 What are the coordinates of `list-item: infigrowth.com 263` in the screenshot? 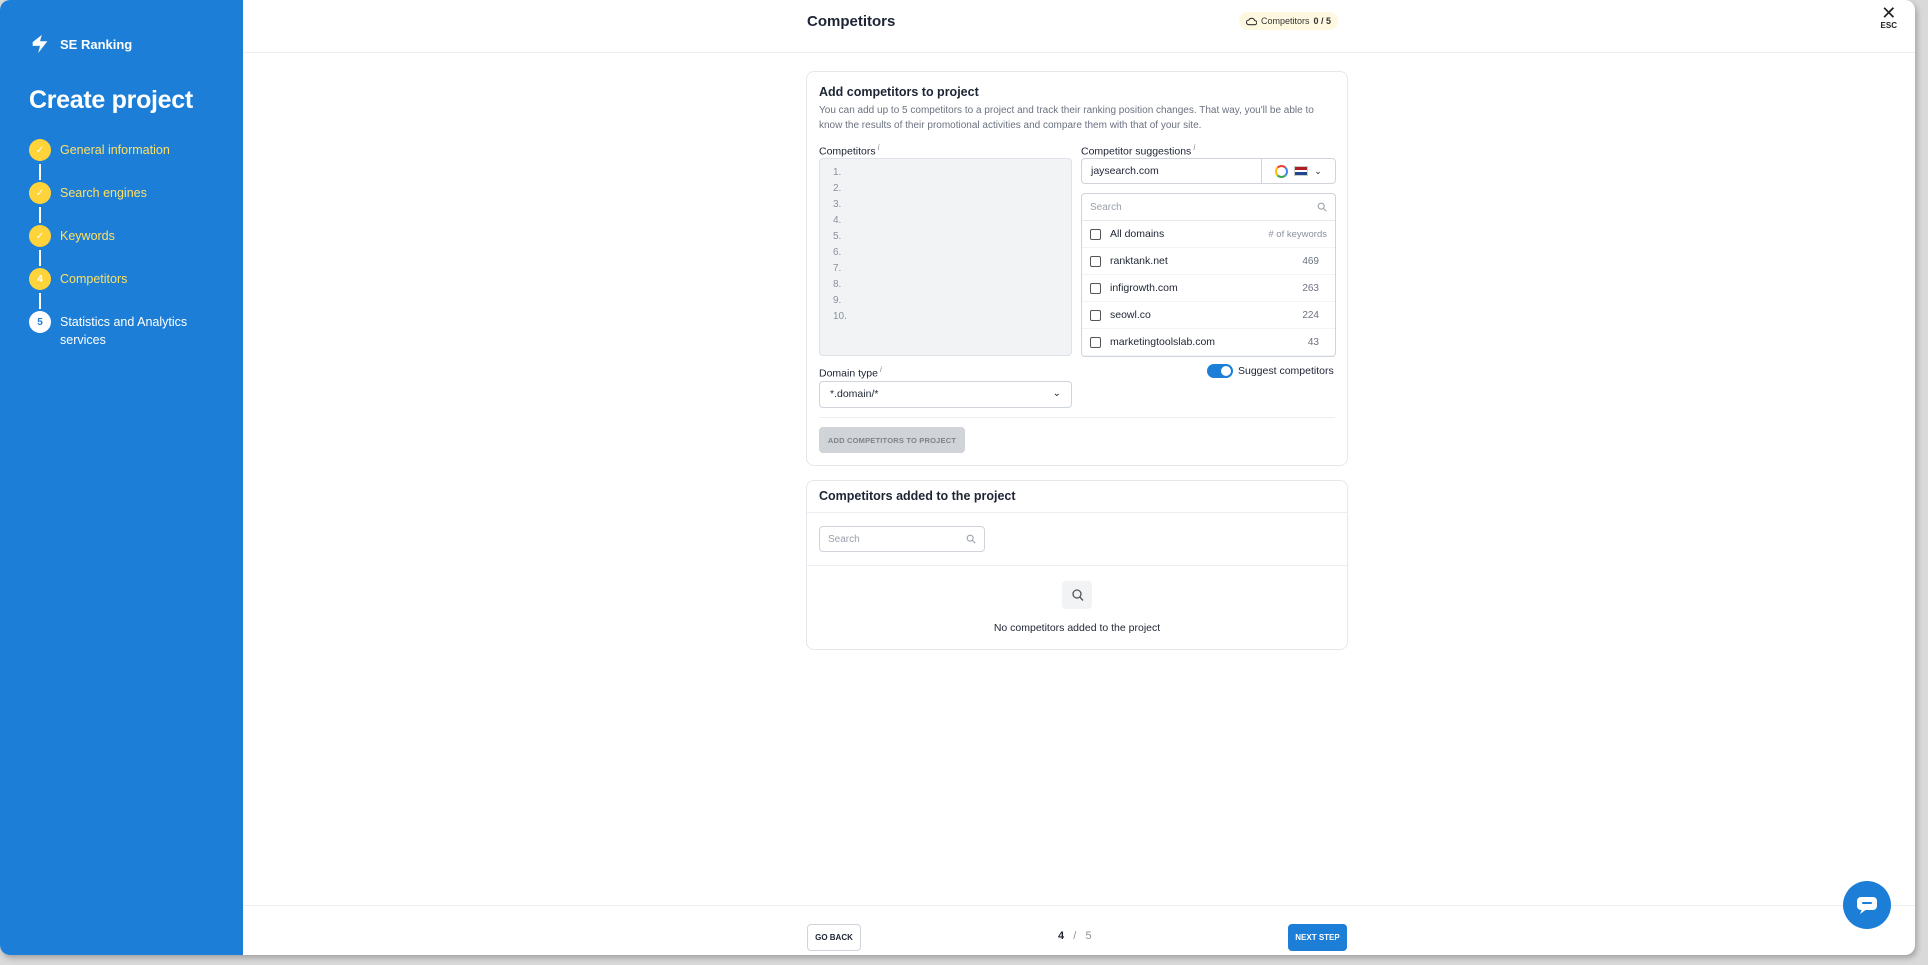 It's located at (1208, 288).